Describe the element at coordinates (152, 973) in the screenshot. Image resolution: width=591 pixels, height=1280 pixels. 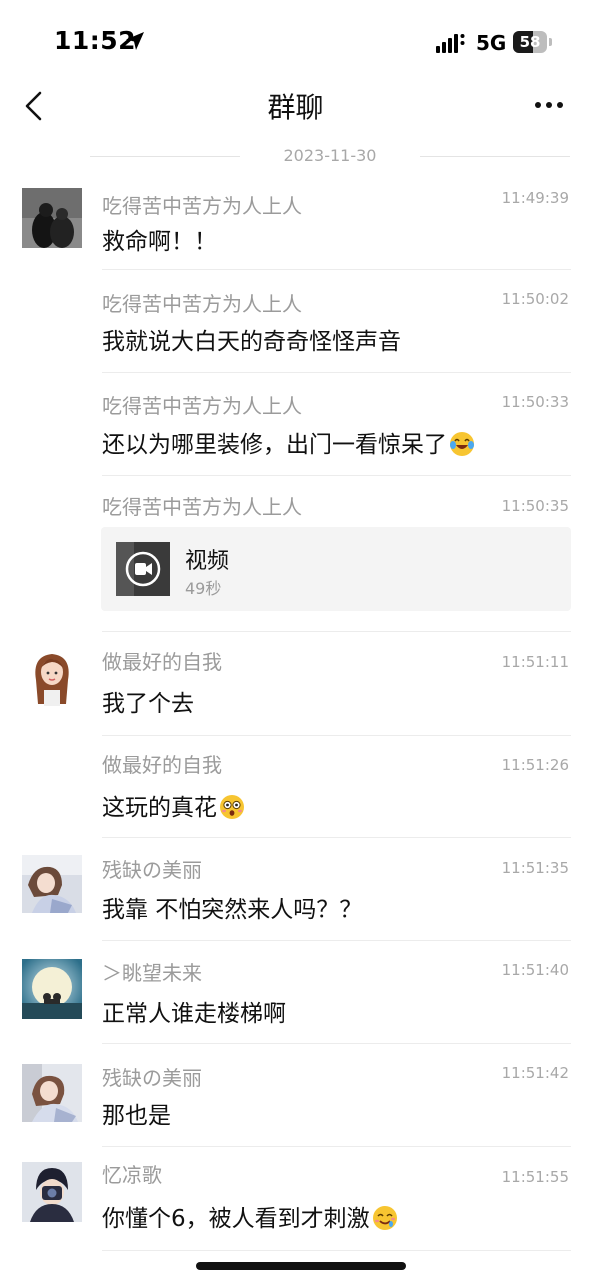
I see `sender-name: ＞眺望未来` at that location.